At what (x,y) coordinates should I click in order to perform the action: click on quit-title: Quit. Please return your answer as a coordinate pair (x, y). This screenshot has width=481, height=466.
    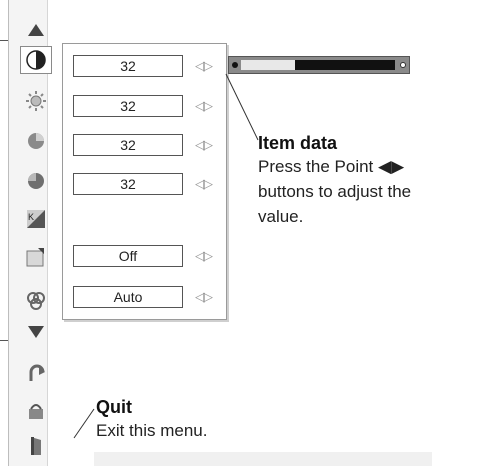
    Looking at the image, I should click on (114, 407).